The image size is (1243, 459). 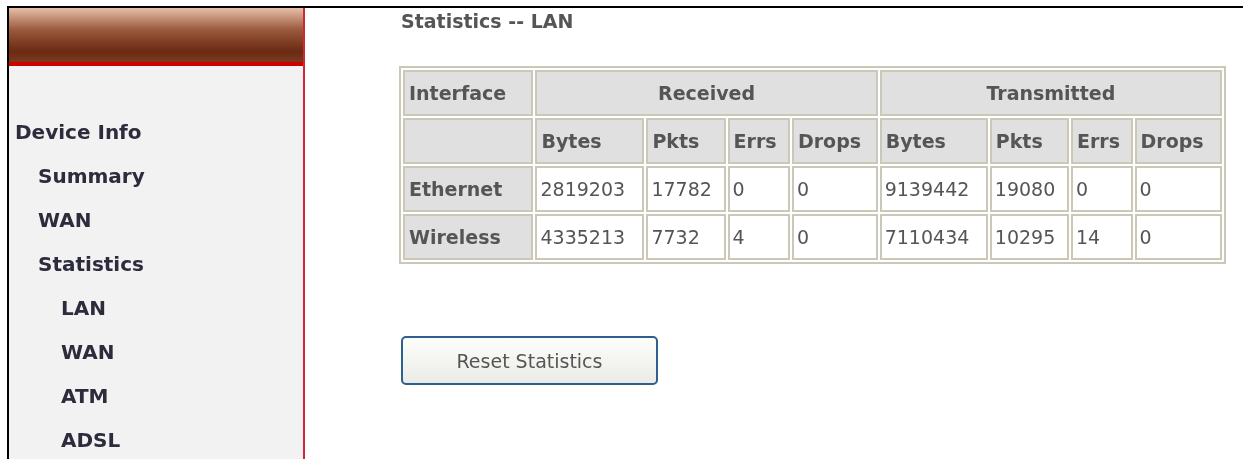 What do you see at coordinates (59, 396) in the screenshot?
I see `nav-link: ATM` at bounding box center [59, 396].